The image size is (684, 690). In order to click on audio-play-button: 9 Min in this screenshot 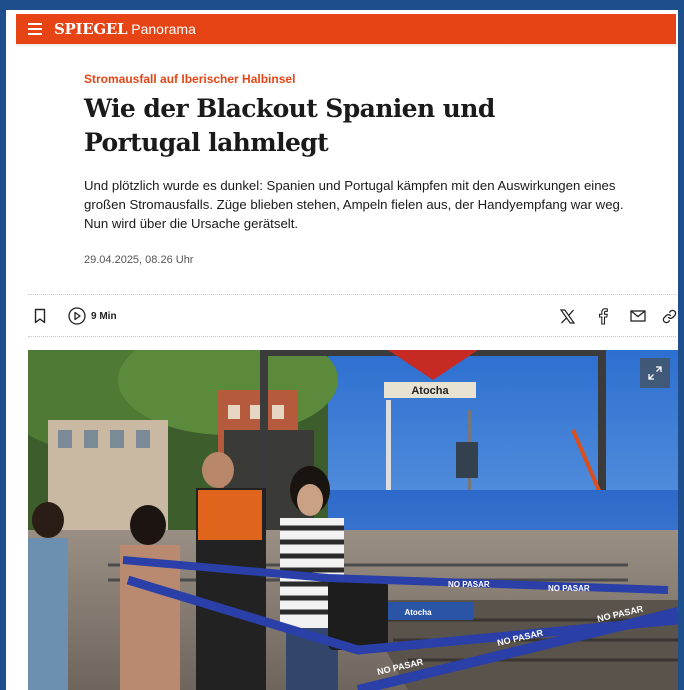, I will do `click(92, 316)`.